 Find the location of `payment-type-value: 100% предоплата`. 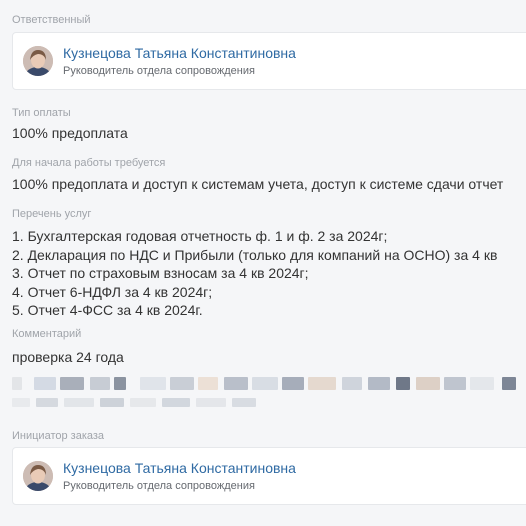

payment-type-value: 100% предоплата is located at coordinates (70, 133).